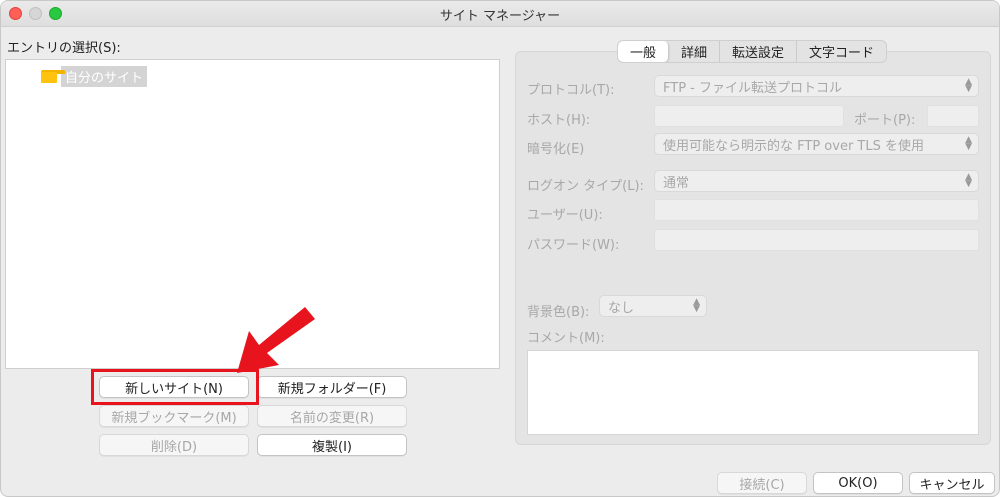  I want to click on tree-item-my-sites: 自分のサイト, so click(94, 76).